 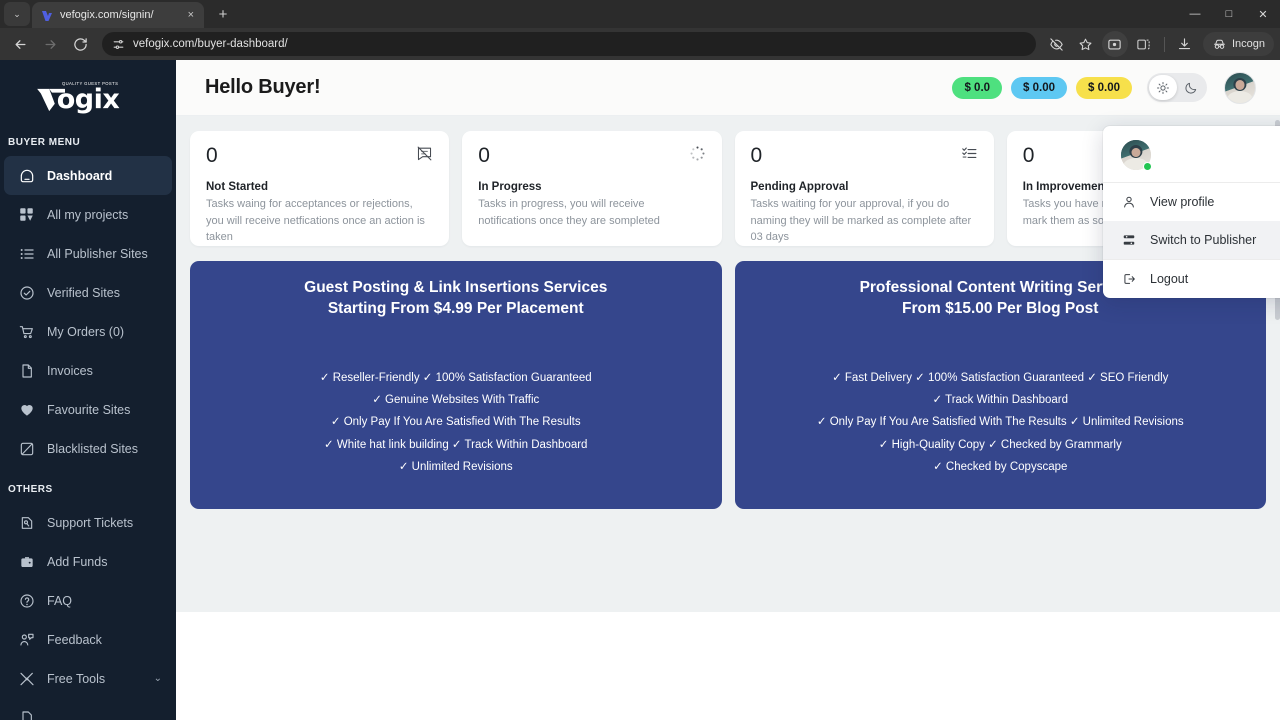 What do you see at coordinates (1104, 87) in the screenshot?
I see `balance-badge-yellow: $ 0.00` at bounding box center [1104, 87].